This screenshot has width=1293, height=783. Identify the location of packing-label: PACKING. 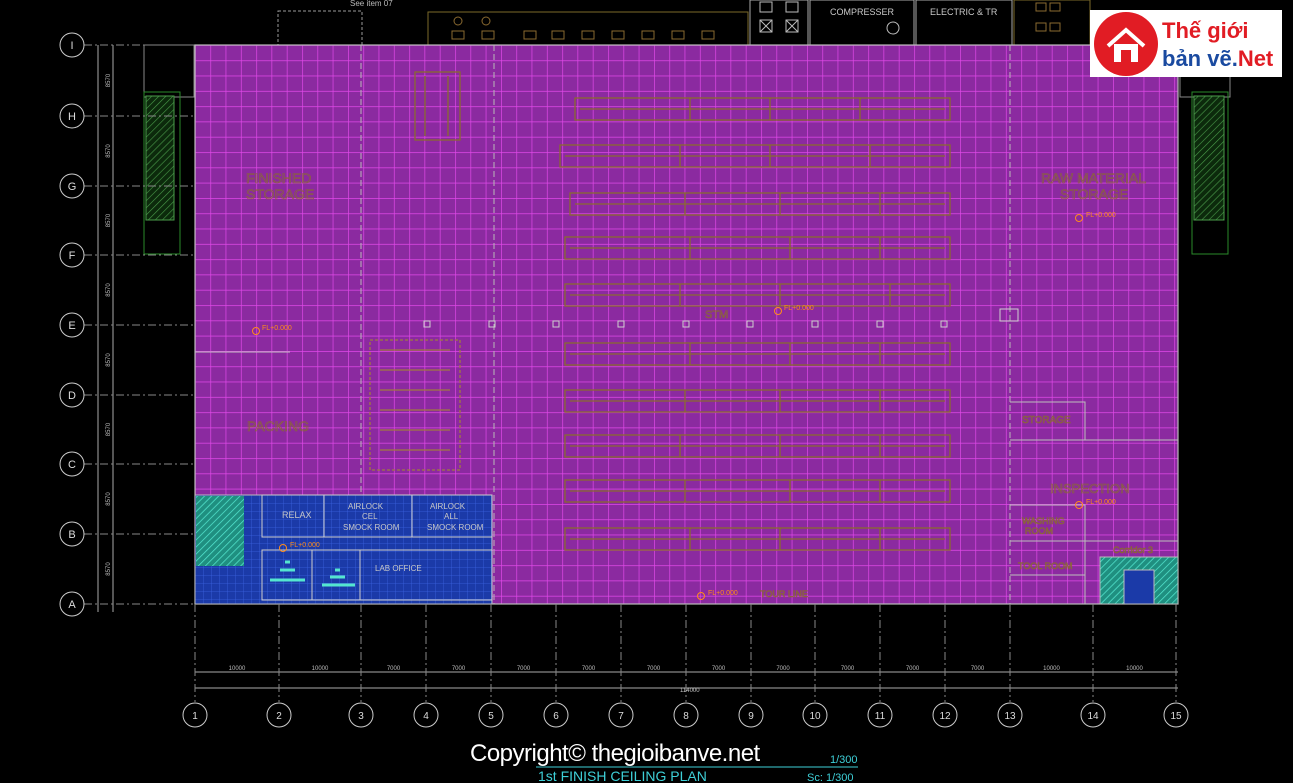
(278, 426).